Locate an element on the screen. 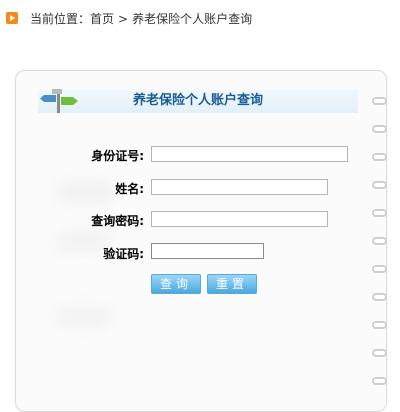 This screenshot has height=412, width=400. panel-title: 养老保险个人账户查询 is located at coordinates (197, 100).